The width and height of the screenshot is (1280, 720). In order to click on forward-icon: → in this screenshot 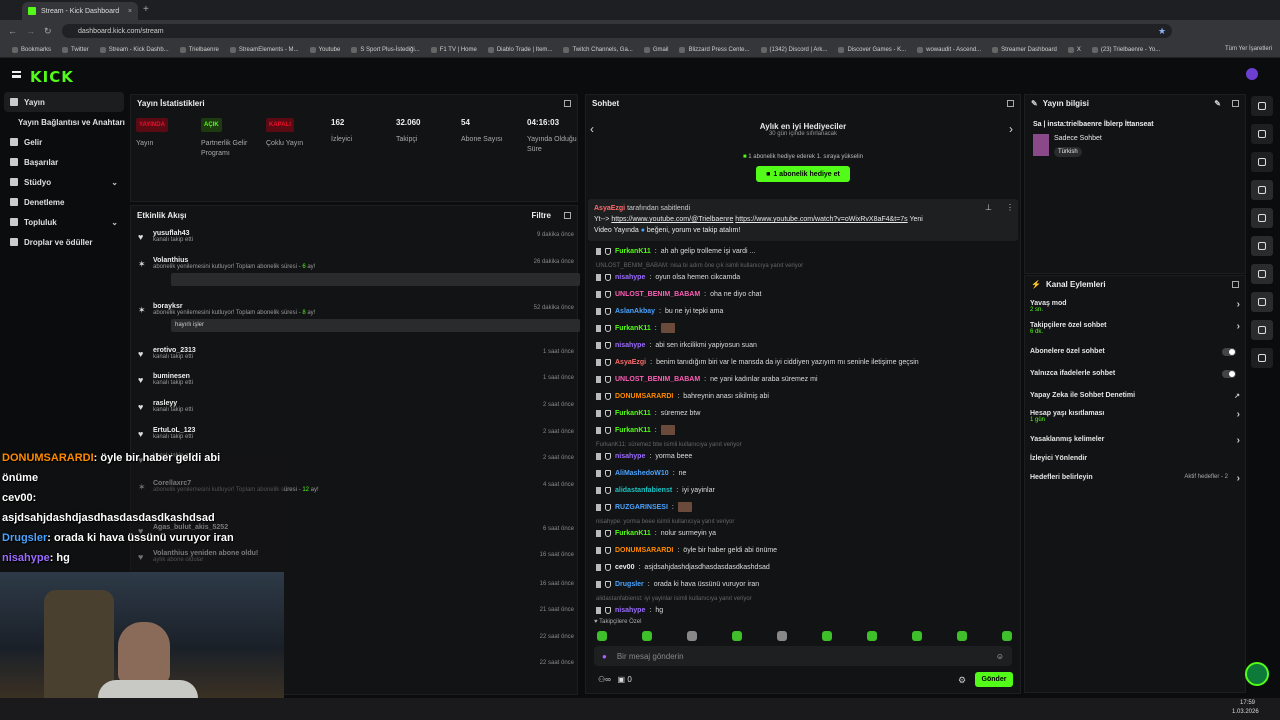, I will do `click(30, 31)`.